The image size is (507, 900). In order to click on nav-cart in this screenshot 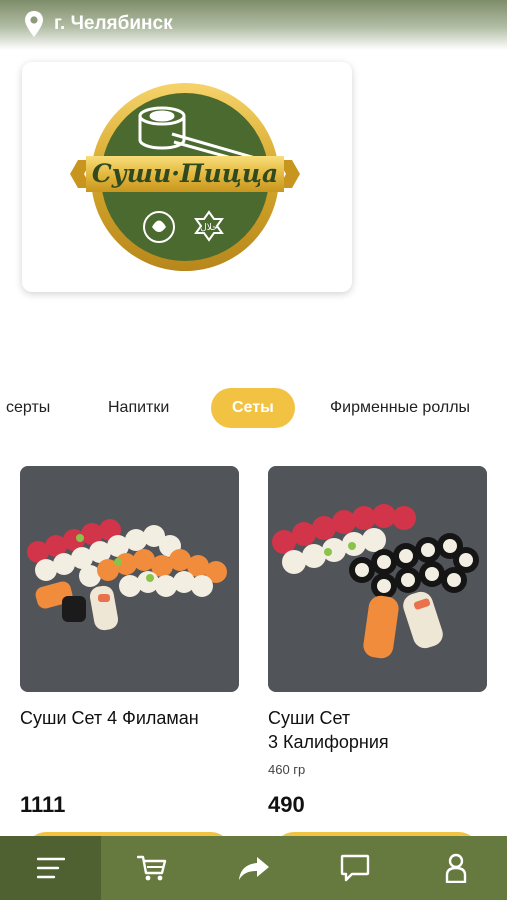, I will do `click(151, 868)`.